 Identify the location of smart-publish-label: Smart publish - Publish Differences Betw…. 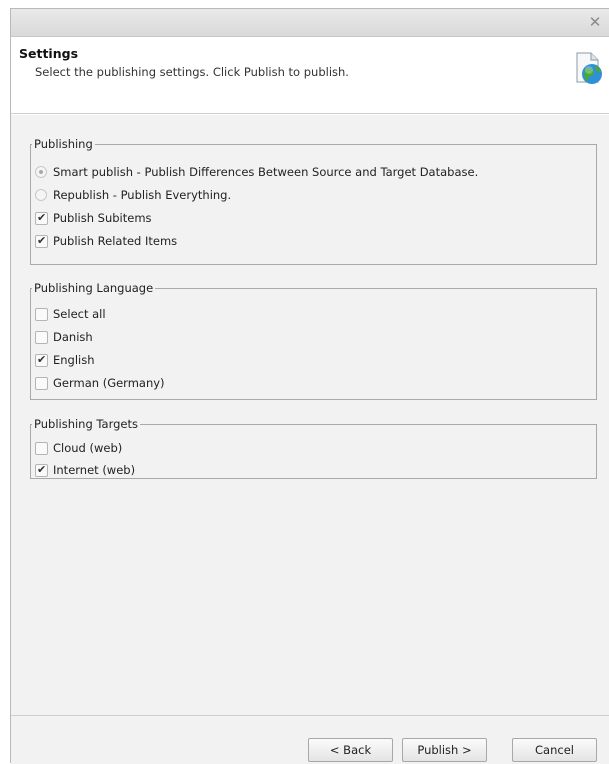
(266, 172).